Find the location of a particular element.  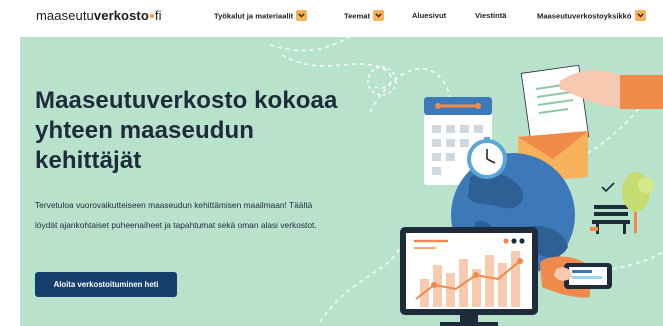

nav-item-label: Työkalut ja materiaalit is located at coordinates (254, 16).